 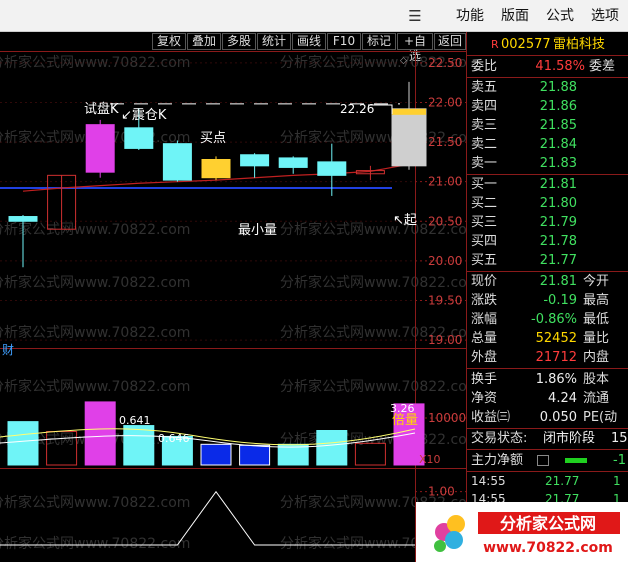 What do you see at coordinates (8, 350) in the screenshot?
I see `finance-tag: 财` at bounding box center [8, 350].